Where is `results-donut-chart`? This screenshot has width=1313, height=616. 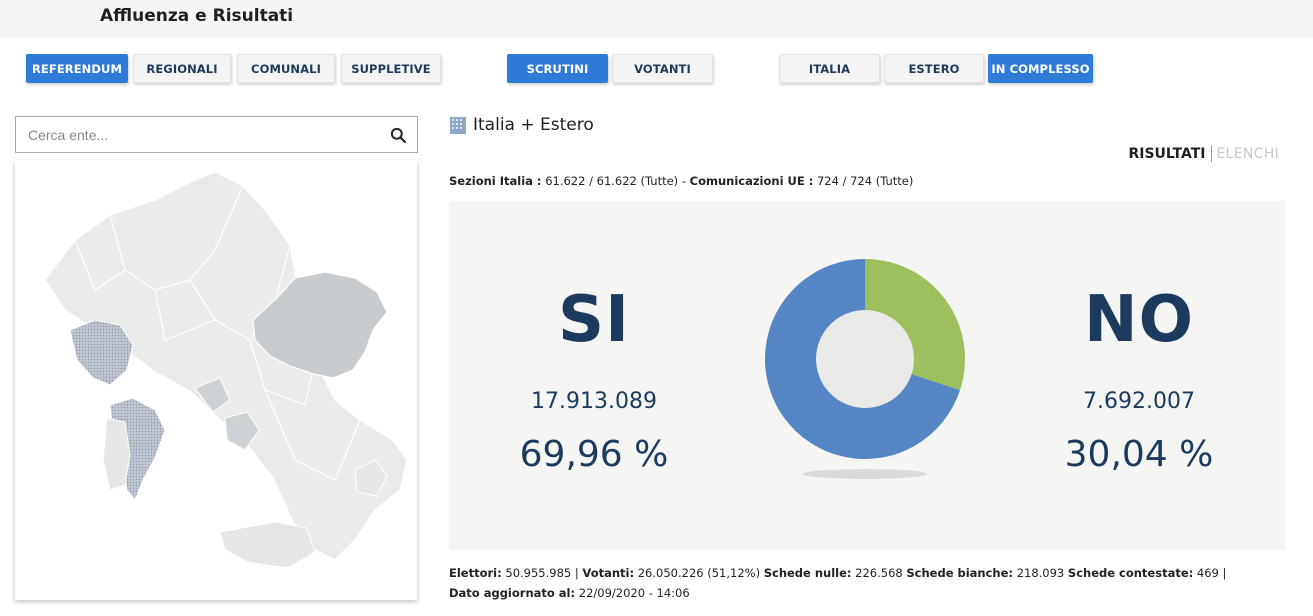 results-donut-chart is located at coordinates (865, 369).